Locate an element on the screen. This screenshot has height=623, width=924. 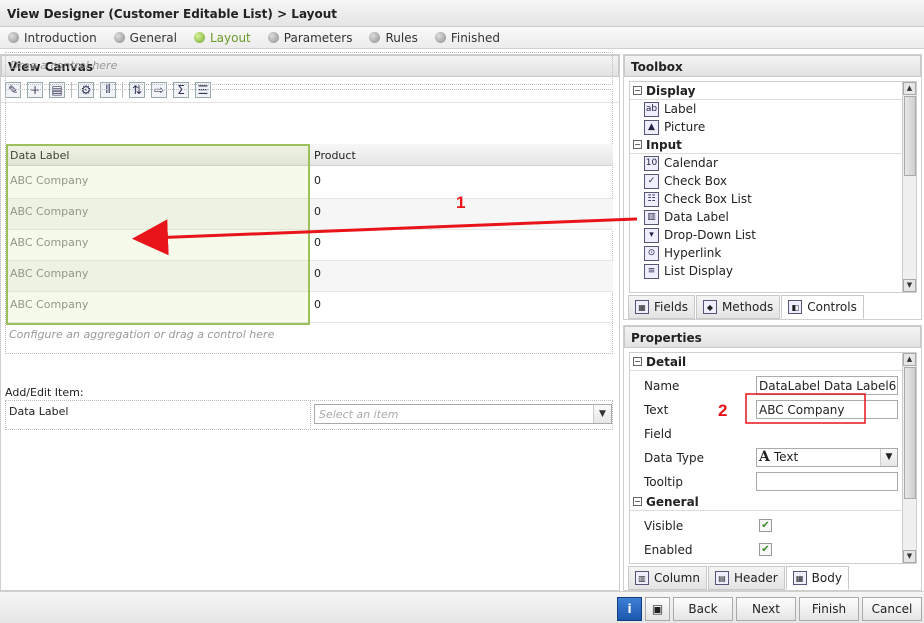
footer-bar: i ▣ Back Next Finish Cancel is located at coordinates (462, 607).